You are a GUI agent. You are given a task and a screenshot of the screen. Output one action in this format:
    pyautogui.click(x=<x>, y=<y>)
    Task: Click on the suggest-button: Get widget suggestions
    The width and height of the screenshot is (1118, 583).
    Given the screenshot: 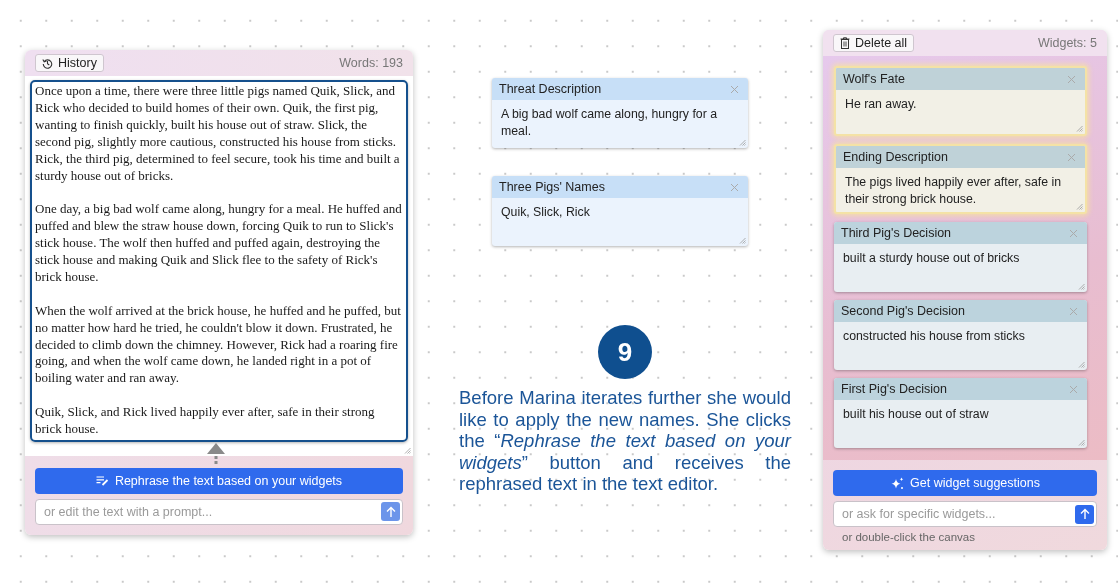 What is the action you would take?
    pyautogui.click(x=965, y=483)
    